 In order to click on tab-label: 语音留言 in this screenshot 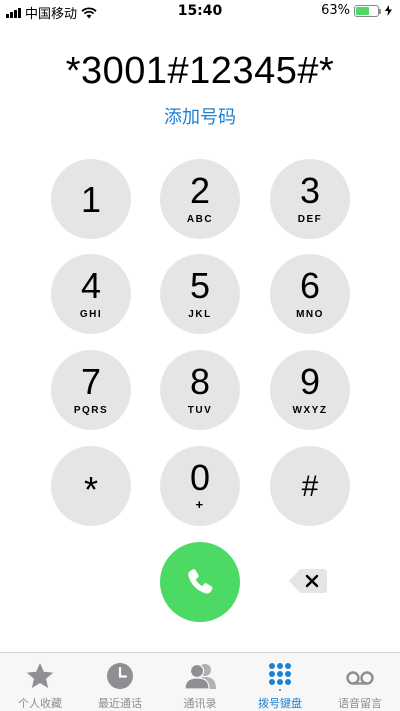, I will do `click(360, 703)`.